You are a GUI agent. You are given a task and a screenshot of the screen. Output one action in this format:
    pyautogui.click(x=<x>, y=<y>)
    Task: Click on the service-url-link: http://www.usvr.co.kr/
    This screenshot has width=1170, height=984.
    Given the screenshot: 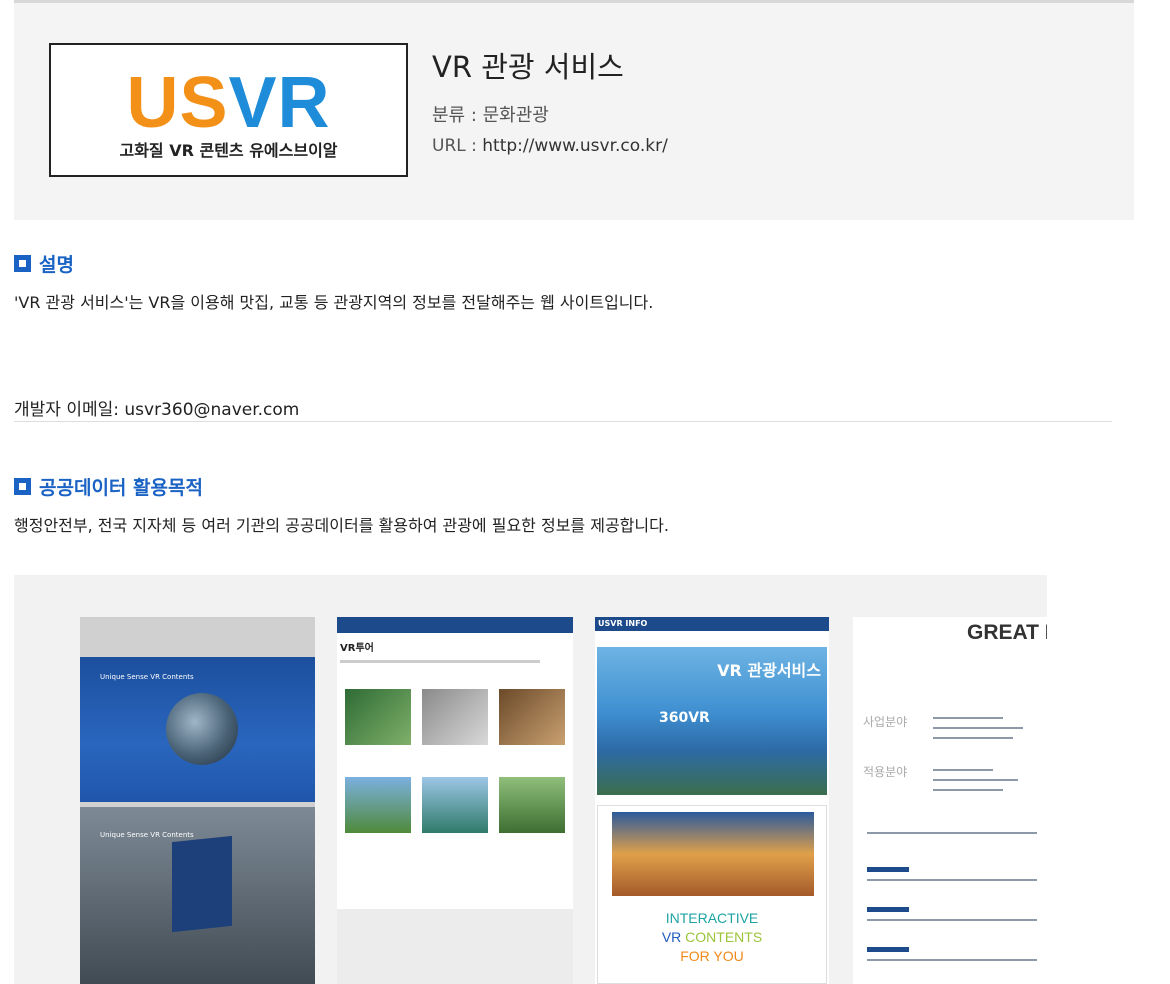 What is the action you would take?
    pyautogui.click(x=575, y=146)
    